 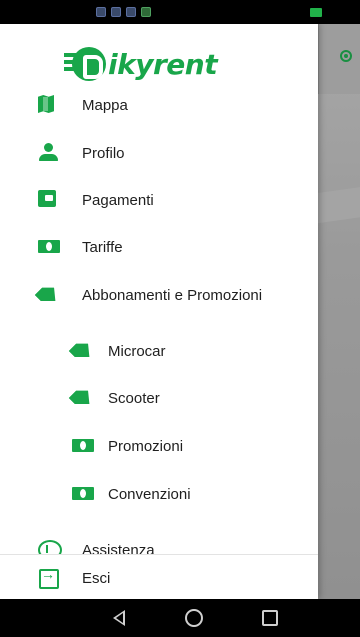 What do you see at coordinates (194, 618) in the screenshot?
I see `home-icon` at bounding box center [194, 618].